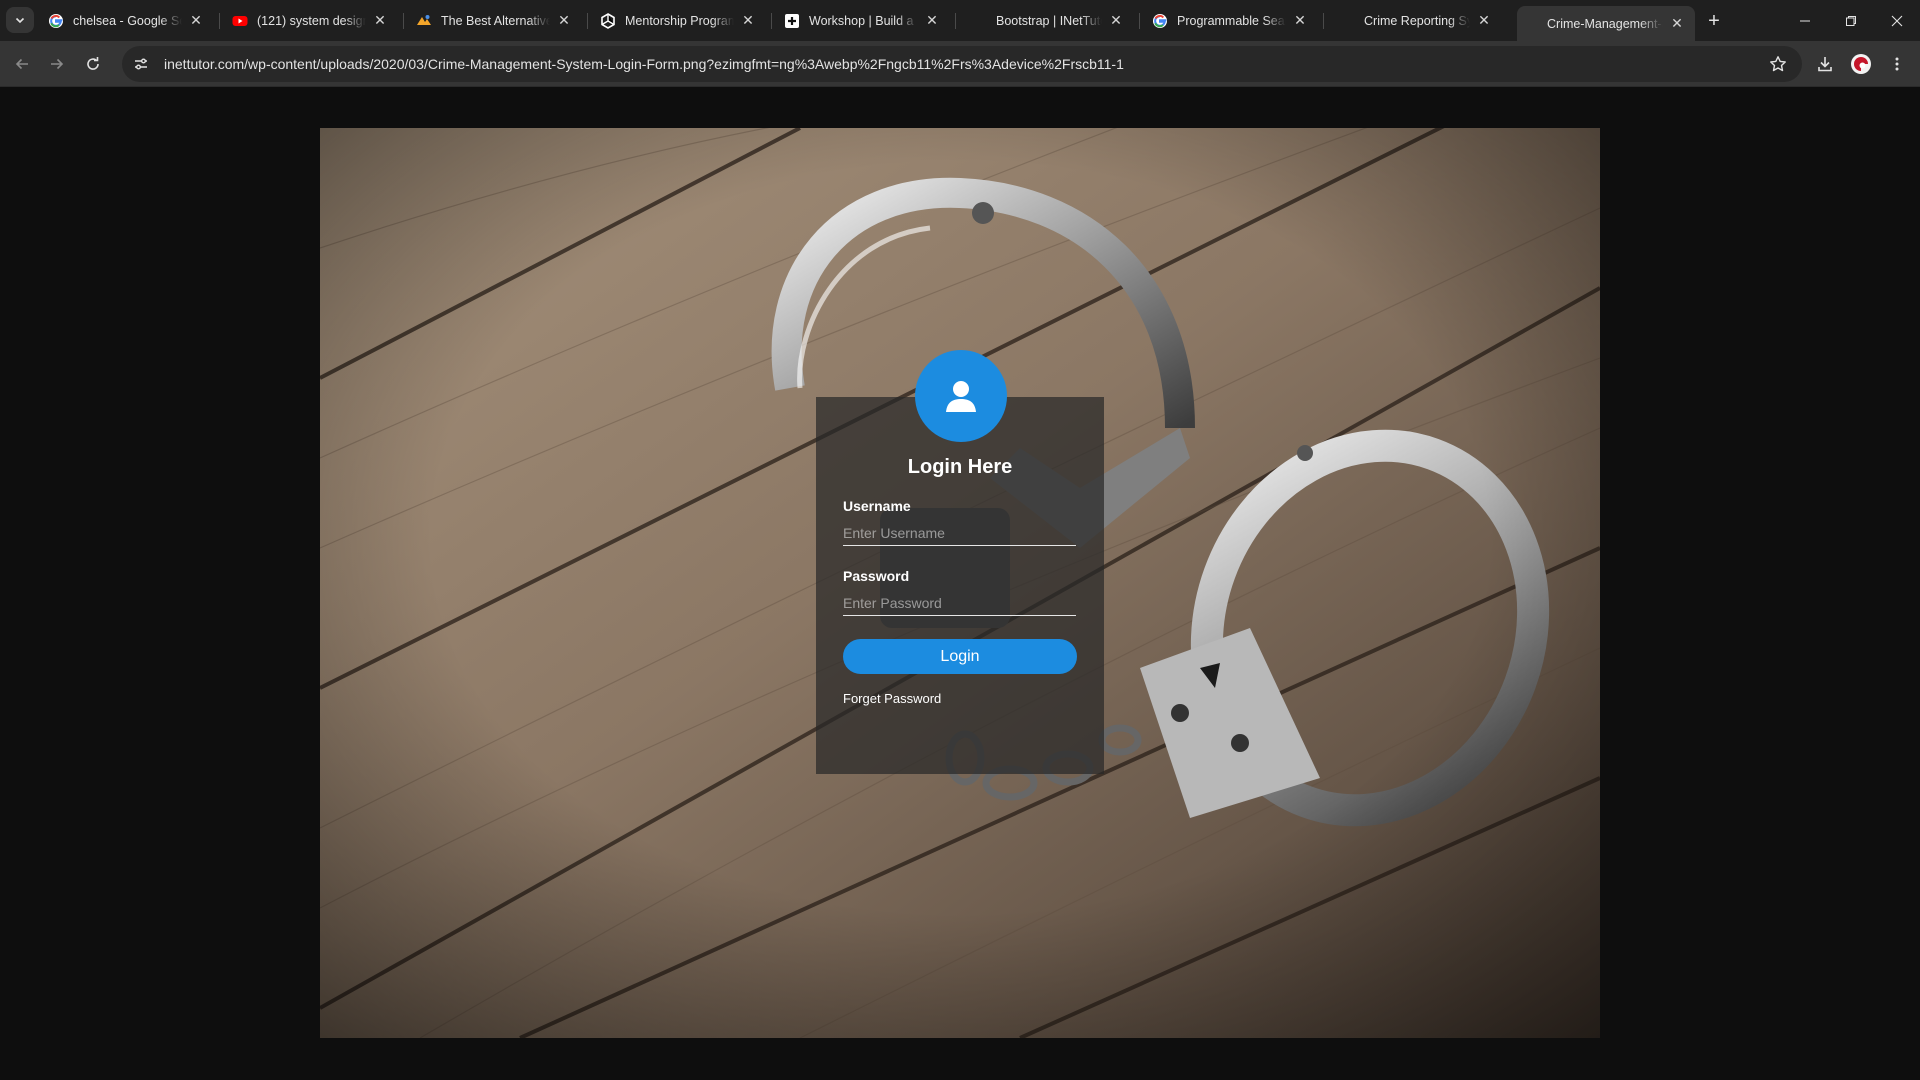 Image resolution: width=1920 pixels, height=1080 pixels. I want to click on site-info-icon, so click(141, 64).